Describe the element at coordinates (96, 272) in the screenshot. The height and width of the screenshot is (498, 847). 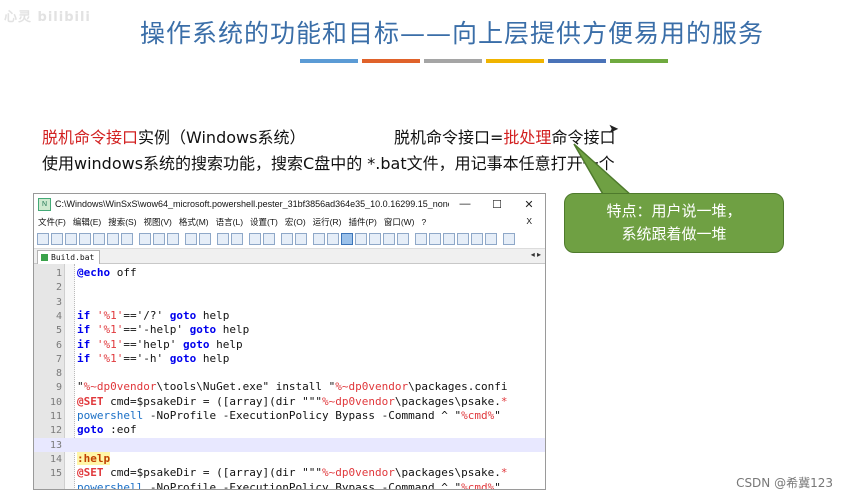
I see `code-line: 1 @echo off` at that location.